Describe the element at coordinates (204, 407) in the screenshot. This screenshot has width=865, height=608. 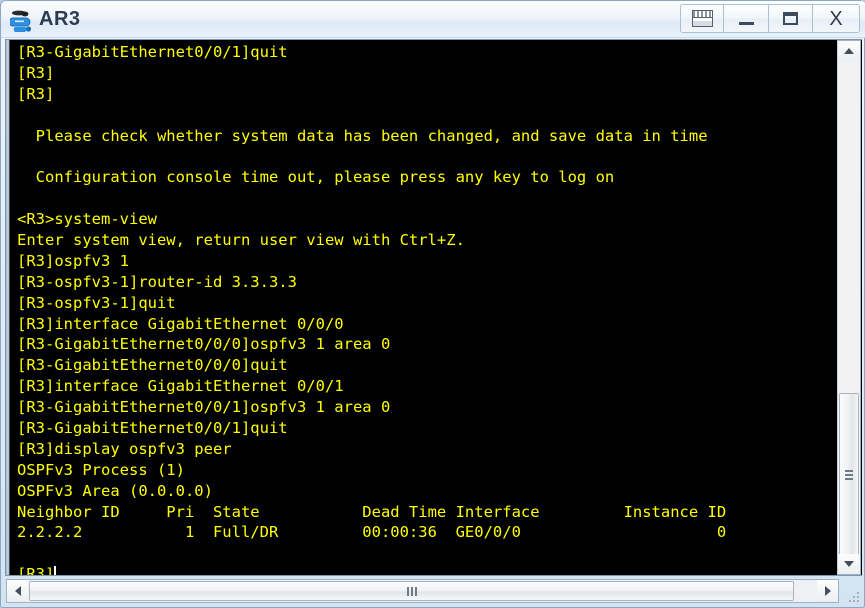
I see `terminal-line: [R3-GigabitEthernet0/0/1]ospfv3 1 area 0` at that location.